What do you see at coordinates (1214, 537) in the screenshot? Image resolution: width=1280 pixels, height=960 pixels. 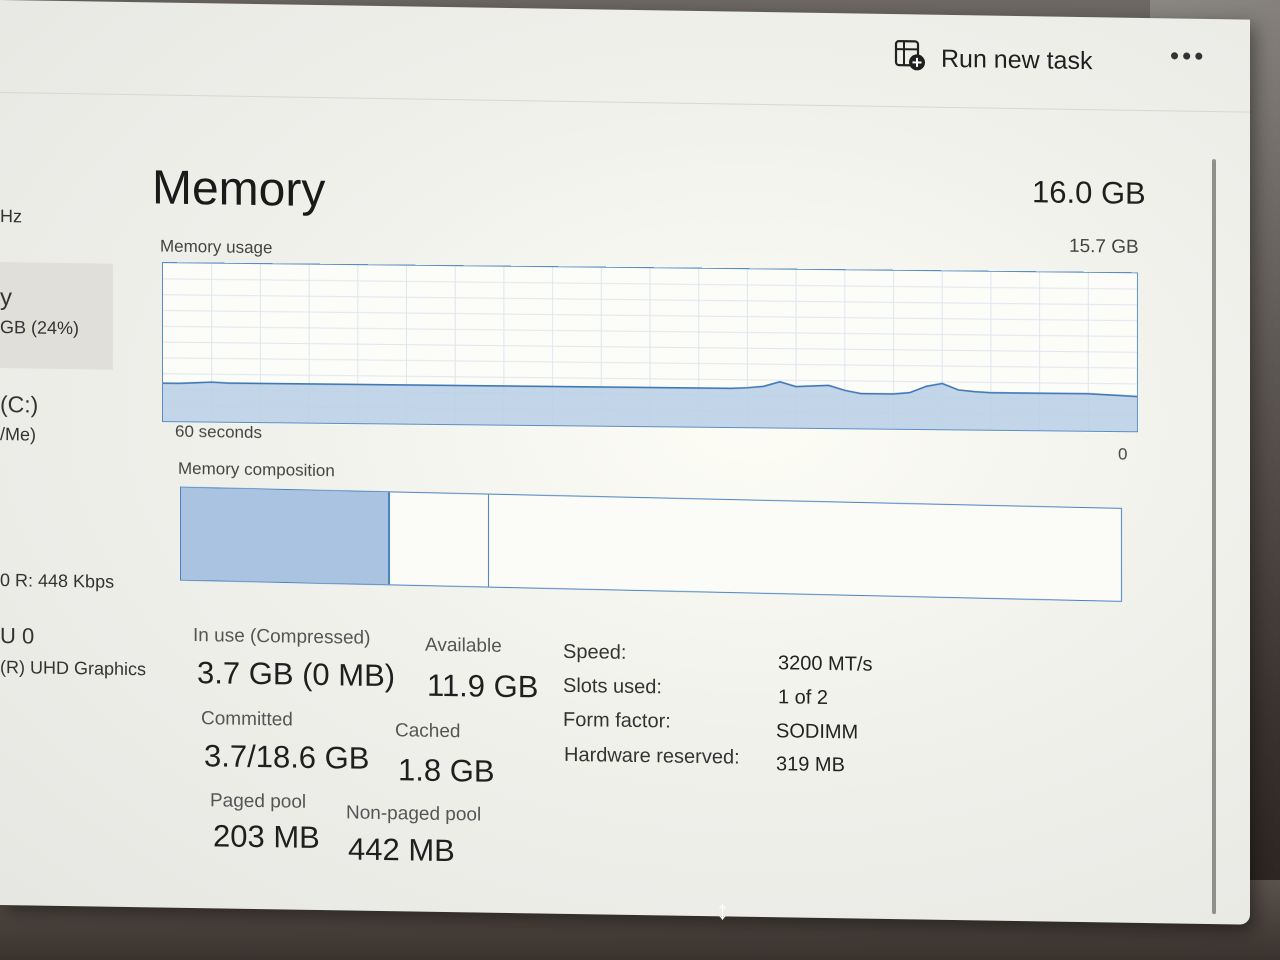 I see `scrollbar` at bounding box center [1214, 537].